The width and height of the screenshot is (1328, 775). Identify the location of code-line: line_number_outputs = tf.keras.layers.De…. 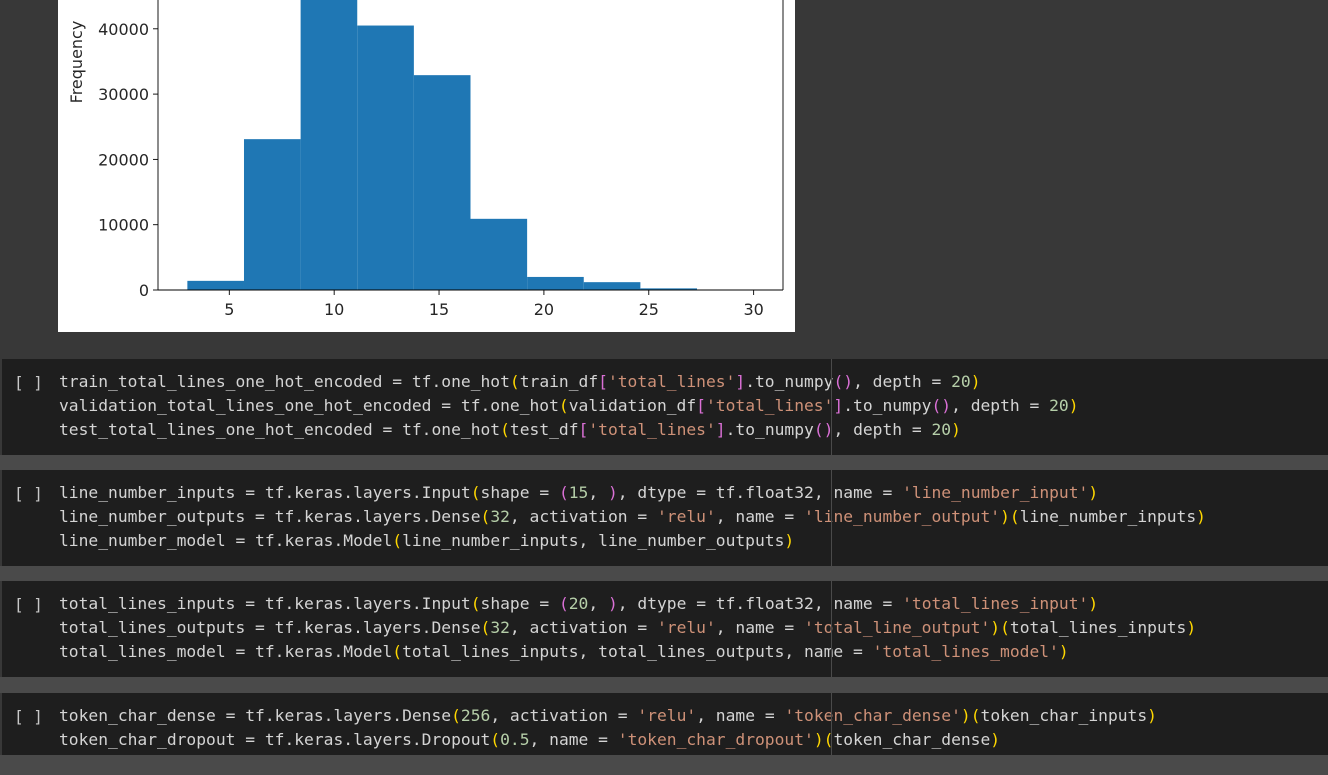
(632, 516).